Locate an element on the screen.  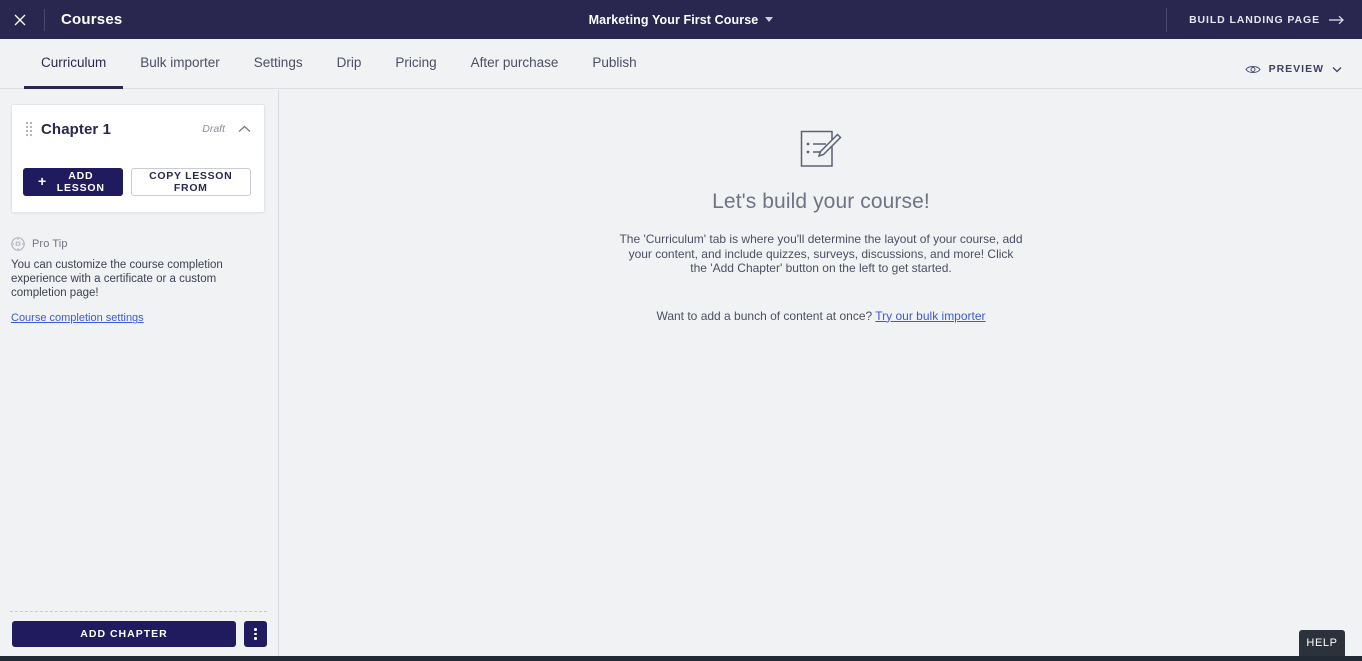
chapter-title: Chapter 1 is located at coordinates (76, 129).